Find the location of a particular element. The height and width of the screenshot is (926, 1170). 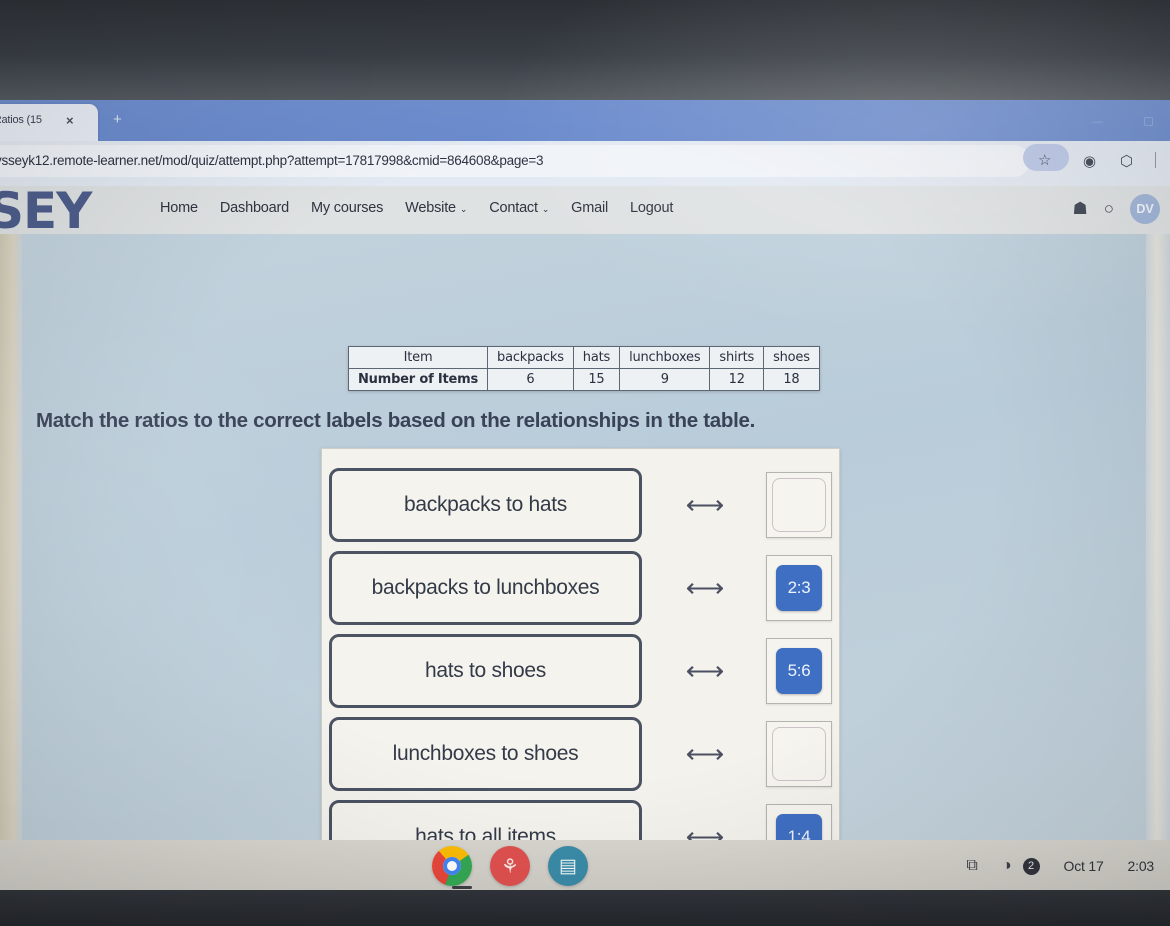

nav-item-contact: Contact ⌄ is located at coordinates (519, 208).